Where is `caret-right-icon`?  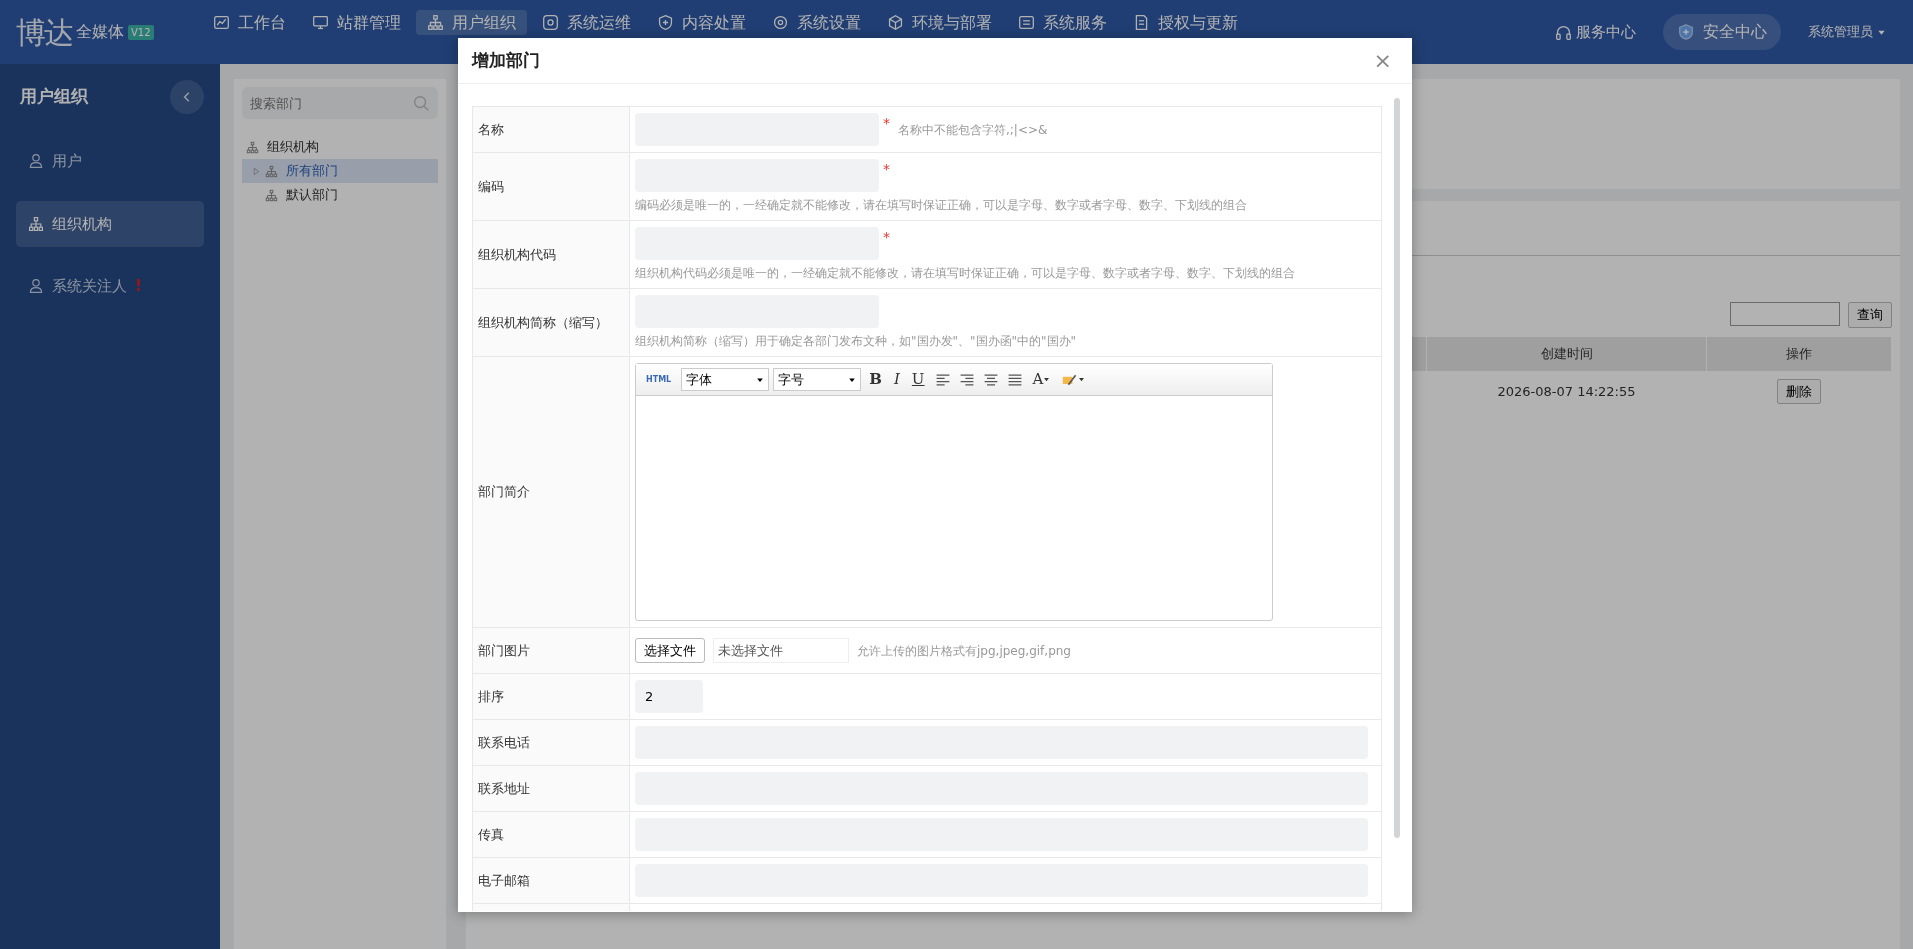
caret-right-icon is located at coordinates (256, 171).